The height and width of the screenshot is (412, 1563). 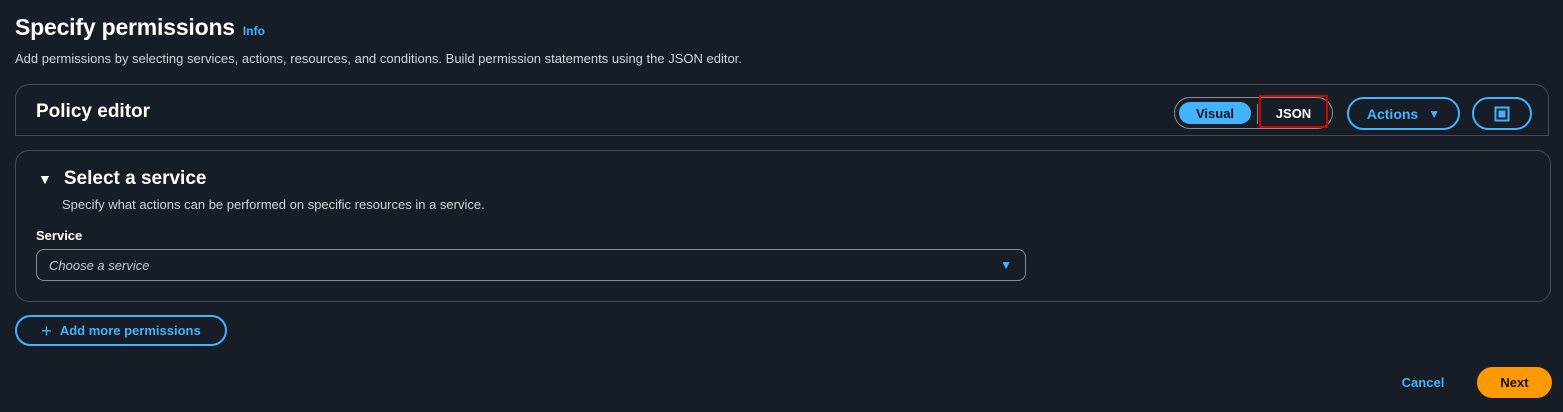 What do you see at coordinates (1514, 382) in the screenshot?
I see `next-button: Next` at bounding box center [1514, 382].